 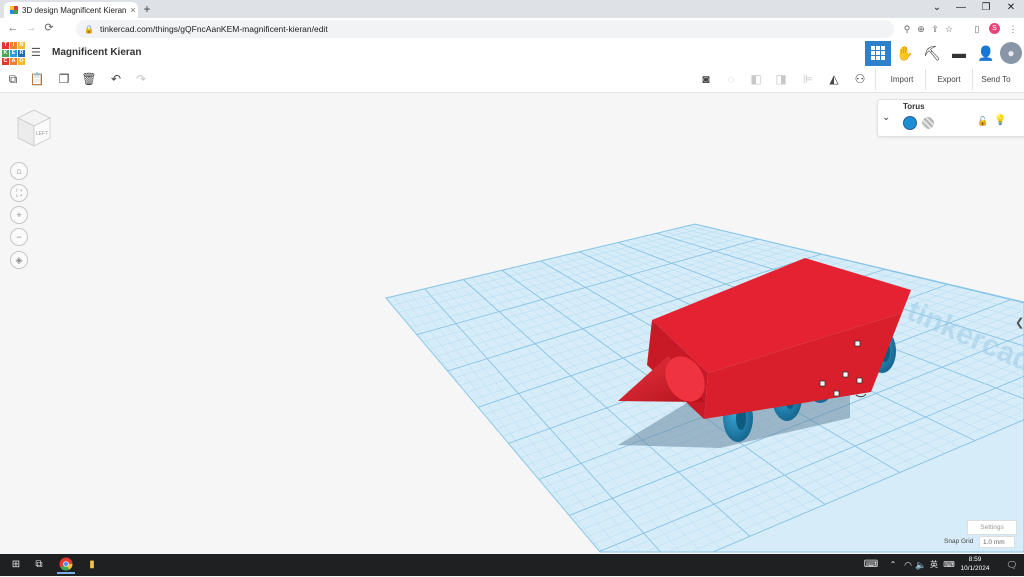 I want to click on snap-grid-select: 1.0 mm, so click(x=997, y=542).